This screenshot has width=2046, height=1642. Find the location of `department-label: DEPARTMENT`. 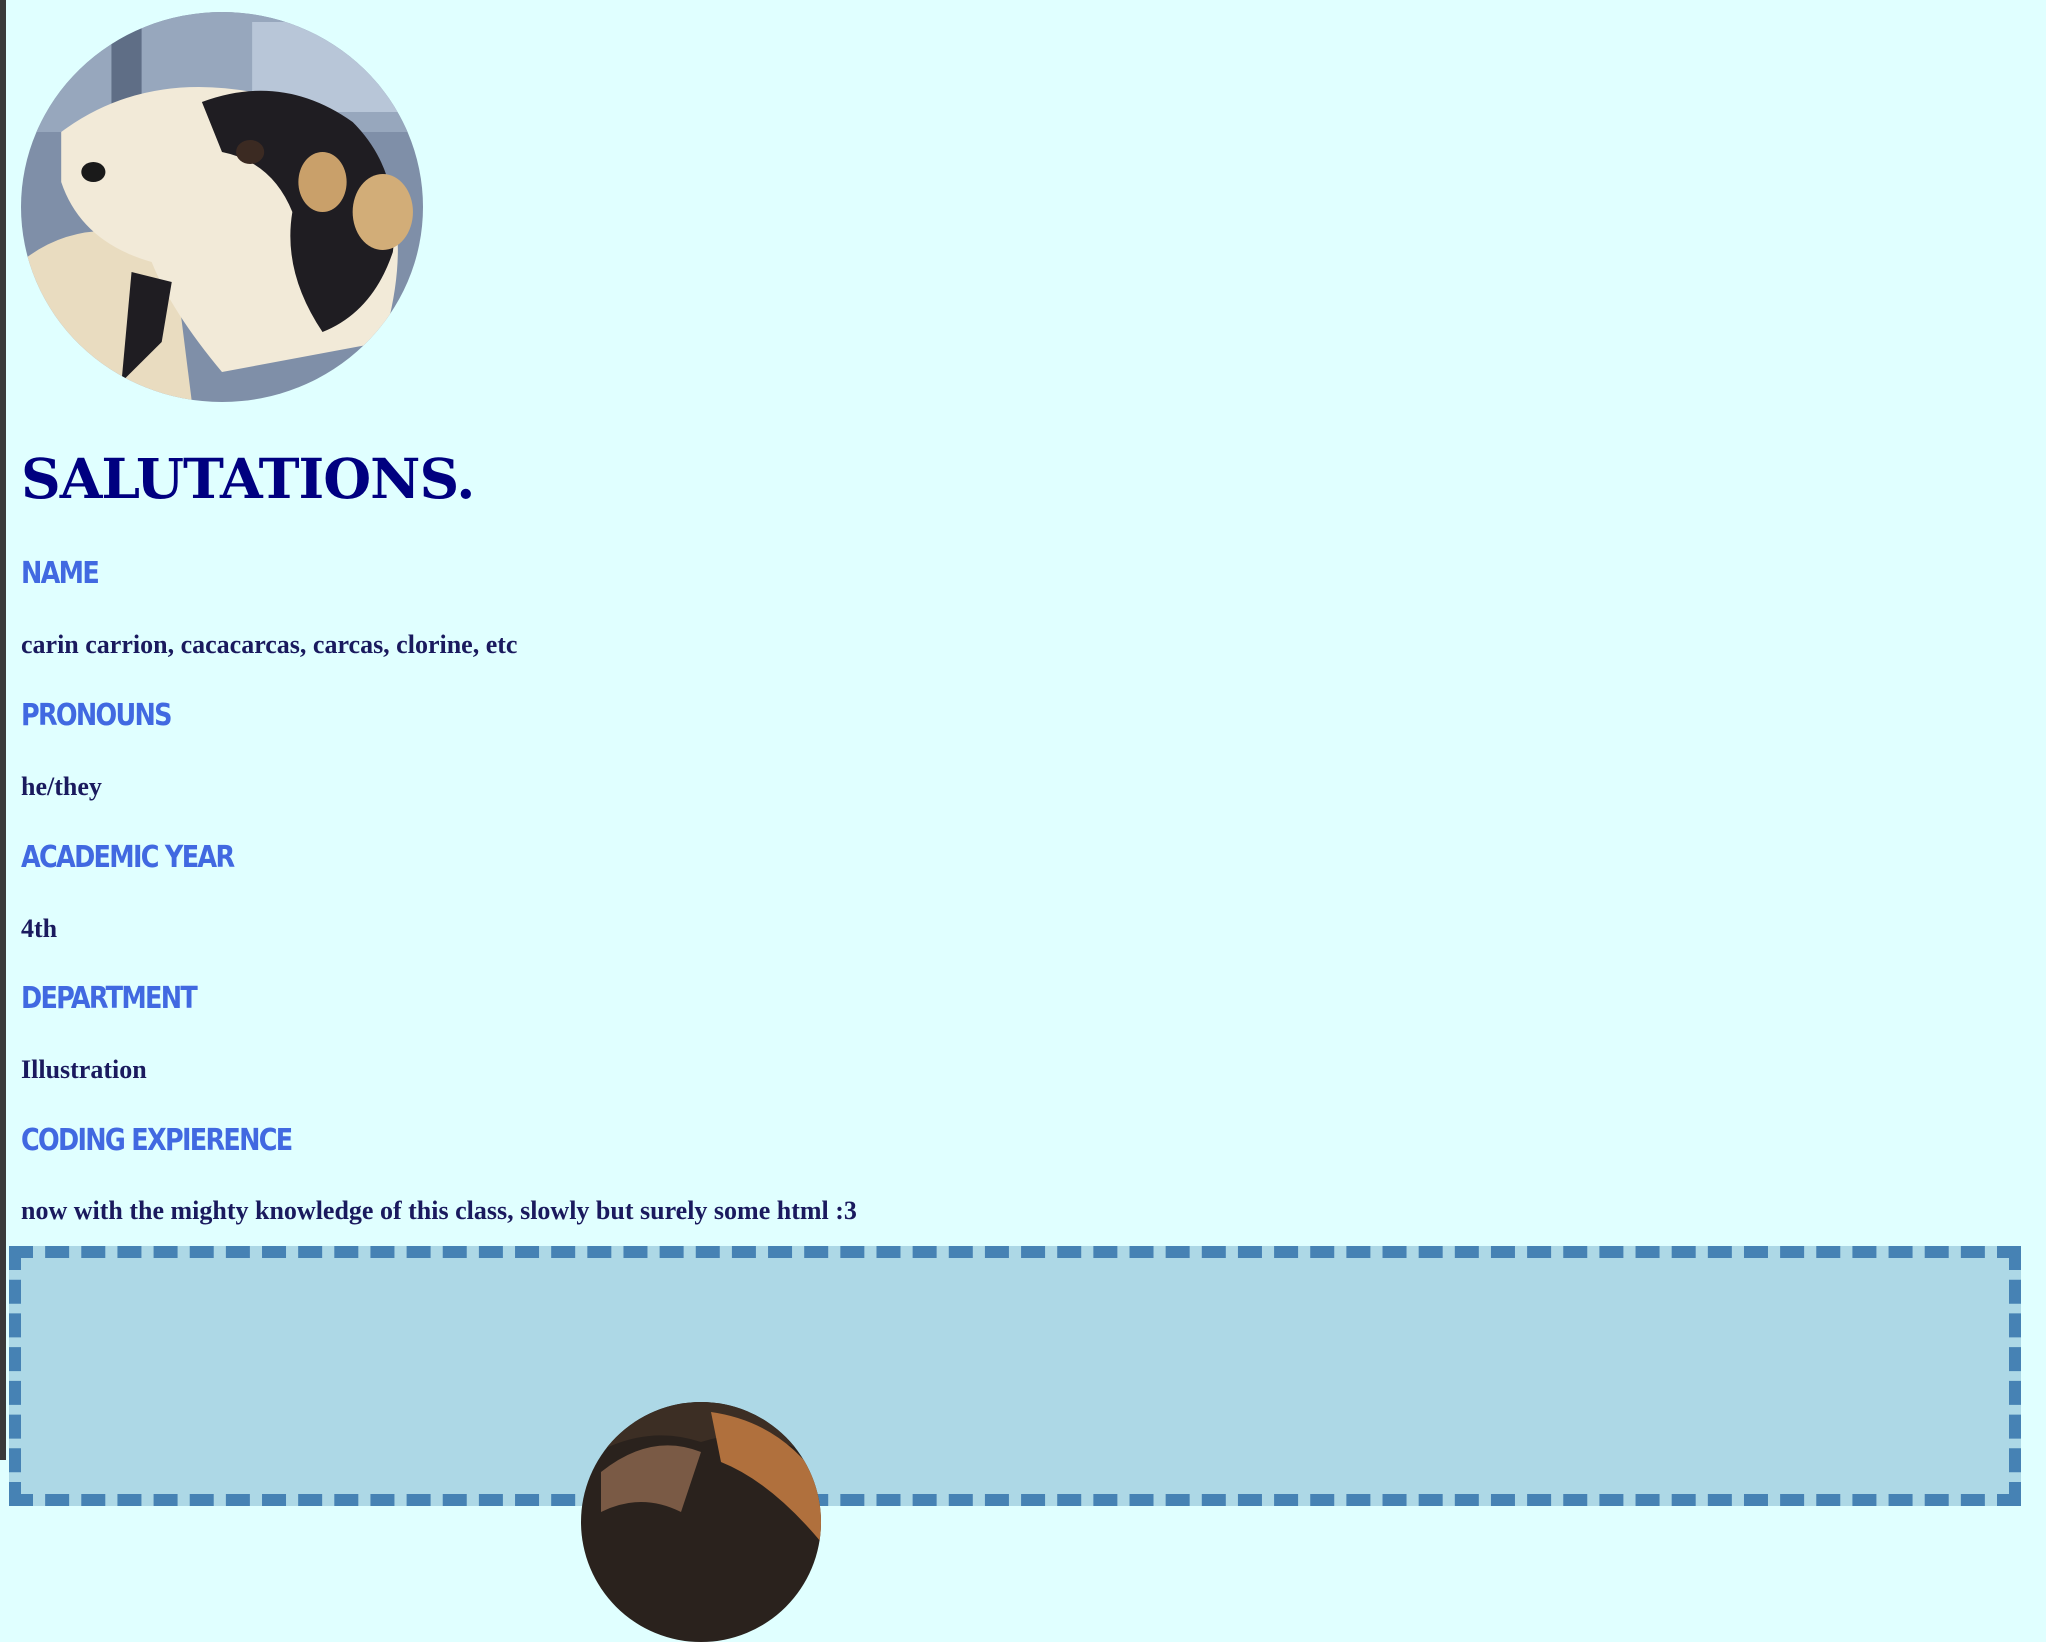

department-label: DEPARTMENT is located at coordinates (109, 998).